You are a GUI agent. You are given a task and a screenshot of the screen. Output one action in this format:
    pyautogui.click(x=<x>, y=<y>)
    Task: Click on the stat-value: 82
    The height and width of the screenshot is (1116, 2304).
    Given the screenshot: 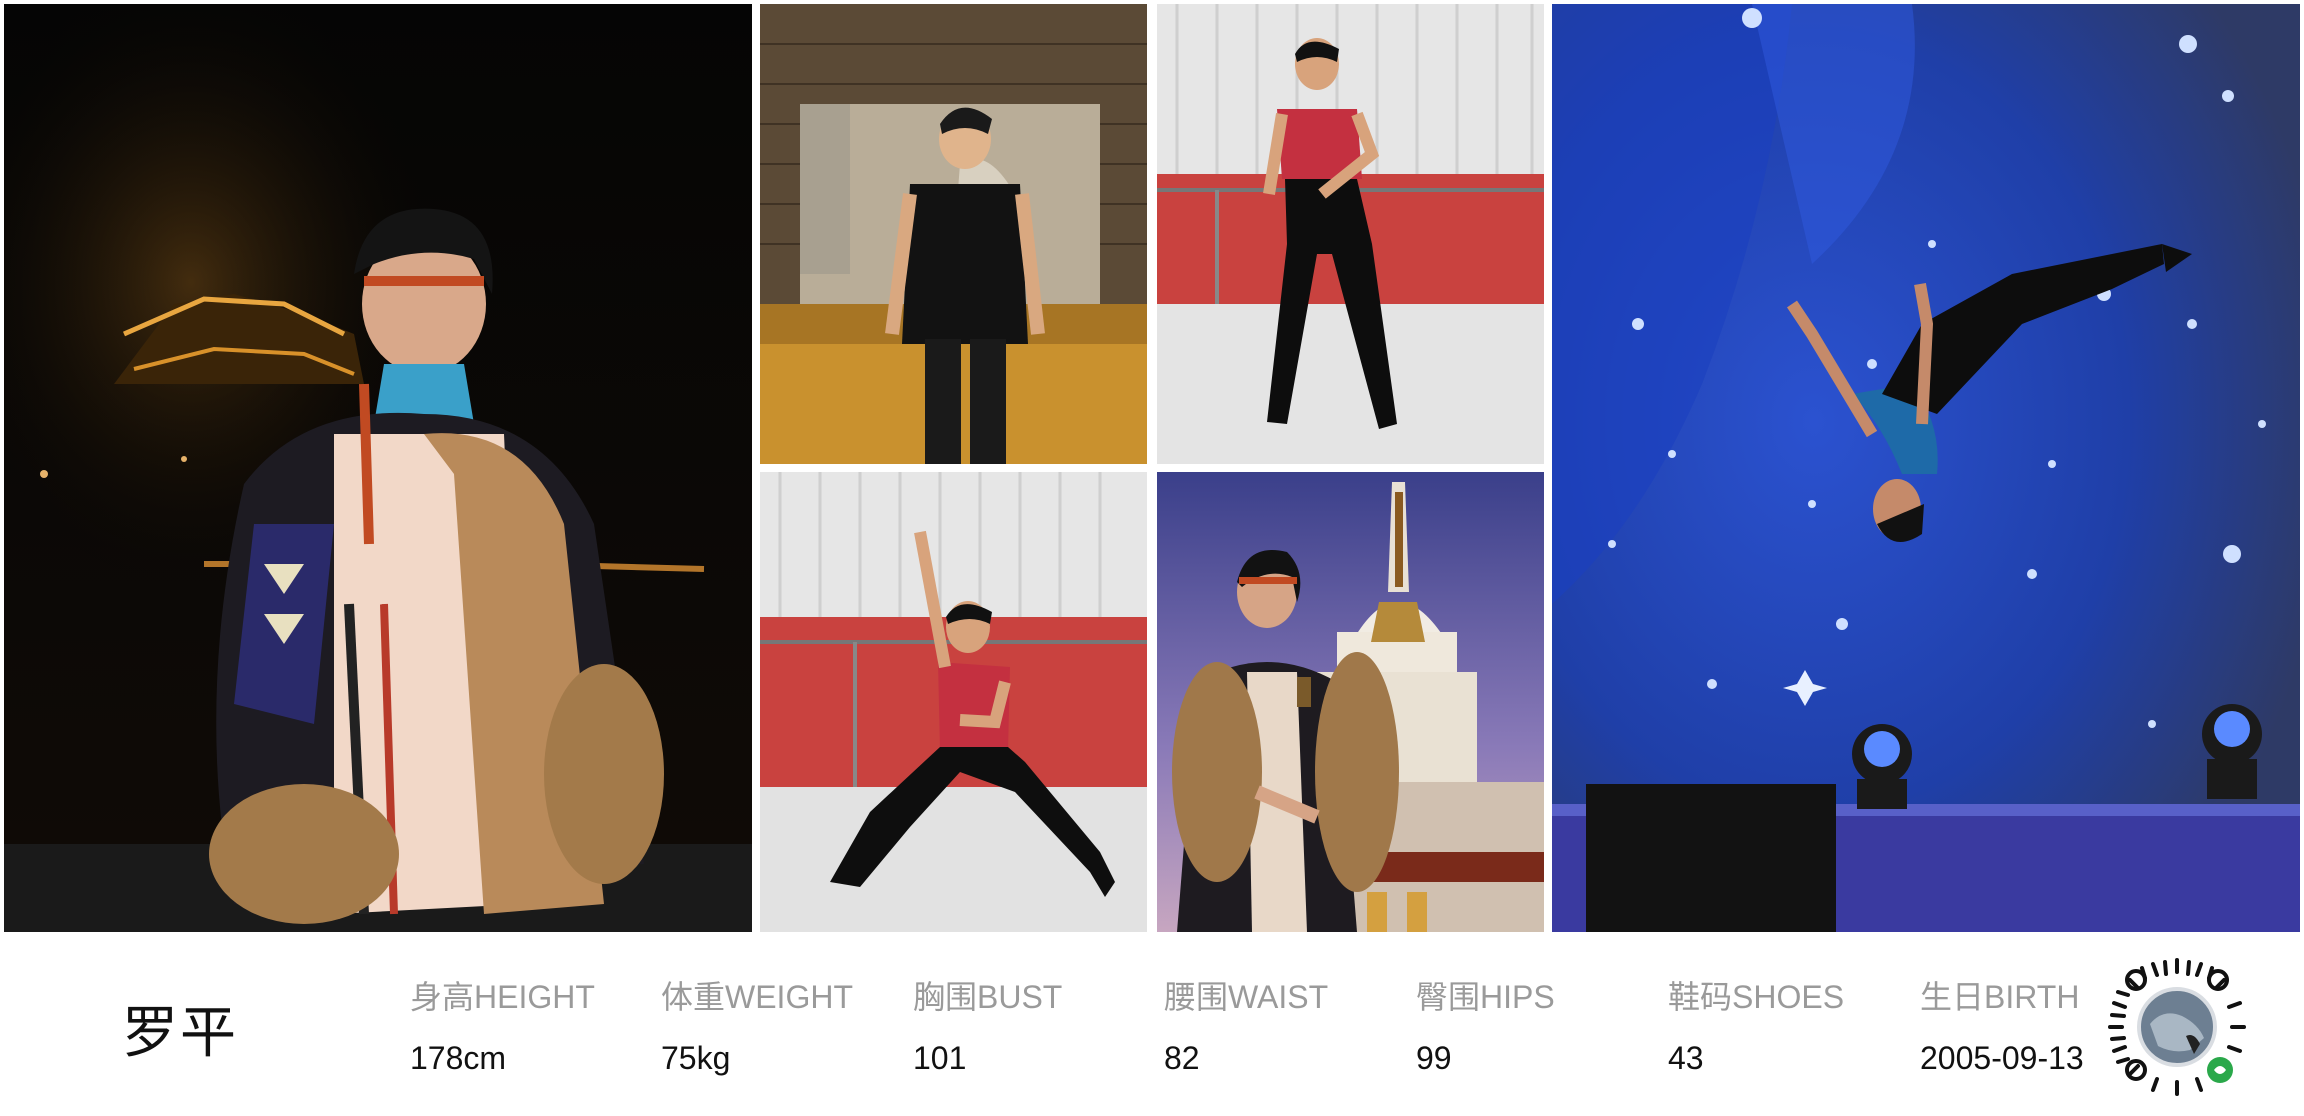 What is the action you would take?
    pyautogui.click(x=1182, y=1058)
    